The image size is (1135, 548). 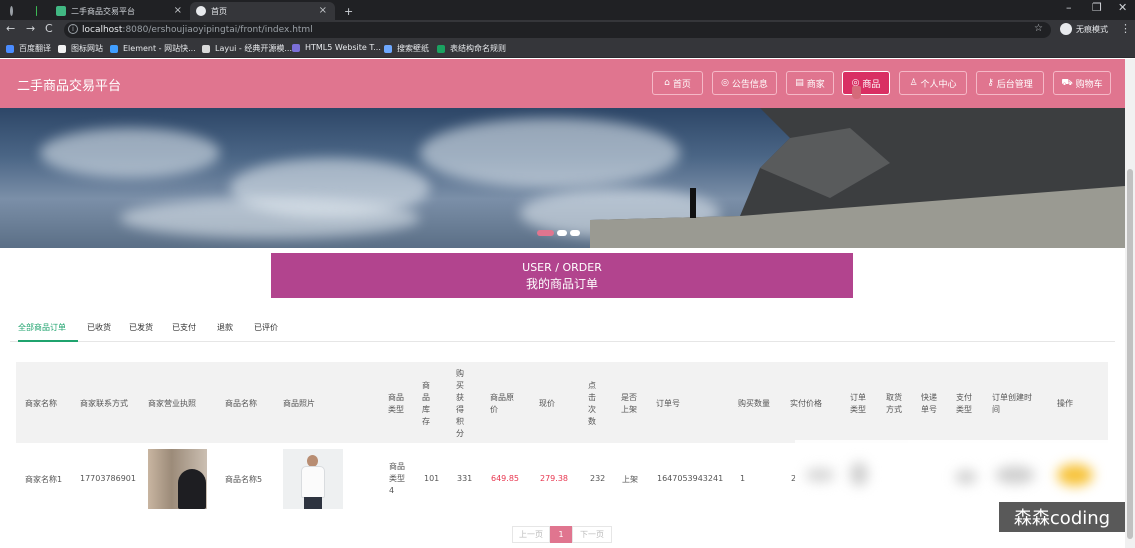 What do you see at coordinates (241, 403) in the screenshot?
I see `table-header-cell: 商品名称` at bounding box center [241, 403].